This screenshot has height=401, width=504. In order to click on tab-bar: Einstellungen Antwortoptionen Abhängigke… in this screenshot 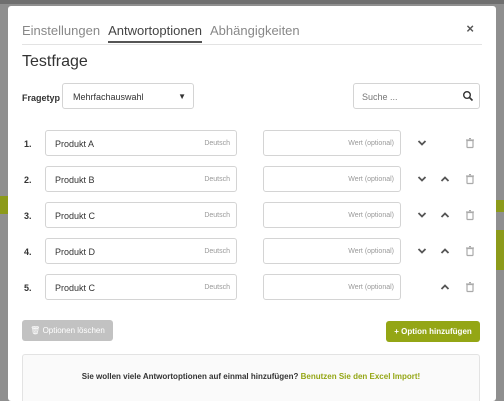, I will do `click(165, 33)`.